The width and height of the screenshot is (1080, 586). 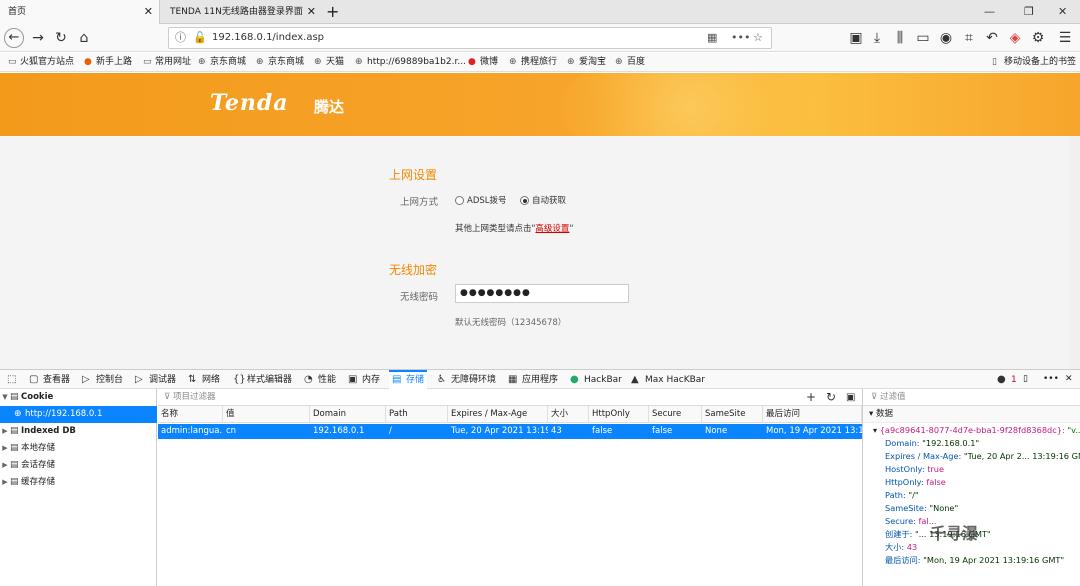 What do you see at coordinates (900, 38) in the screenshot?
I see `bookmarks-library-icon: ⫼` at bounding box center [900, 38].